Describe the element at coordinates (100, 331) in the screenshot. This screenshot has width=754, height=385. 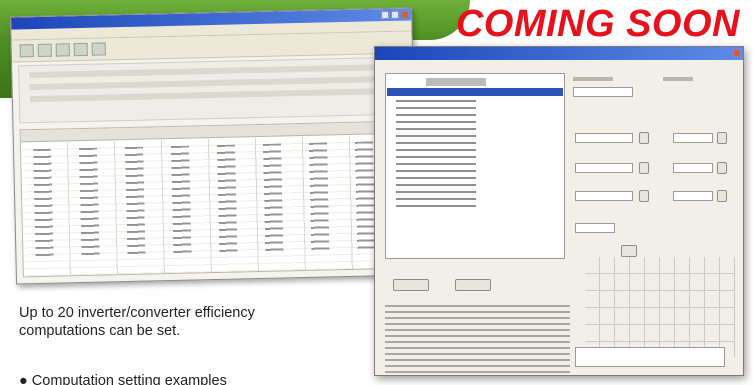
I see `caption-line-2: computations can be set.` at that location.